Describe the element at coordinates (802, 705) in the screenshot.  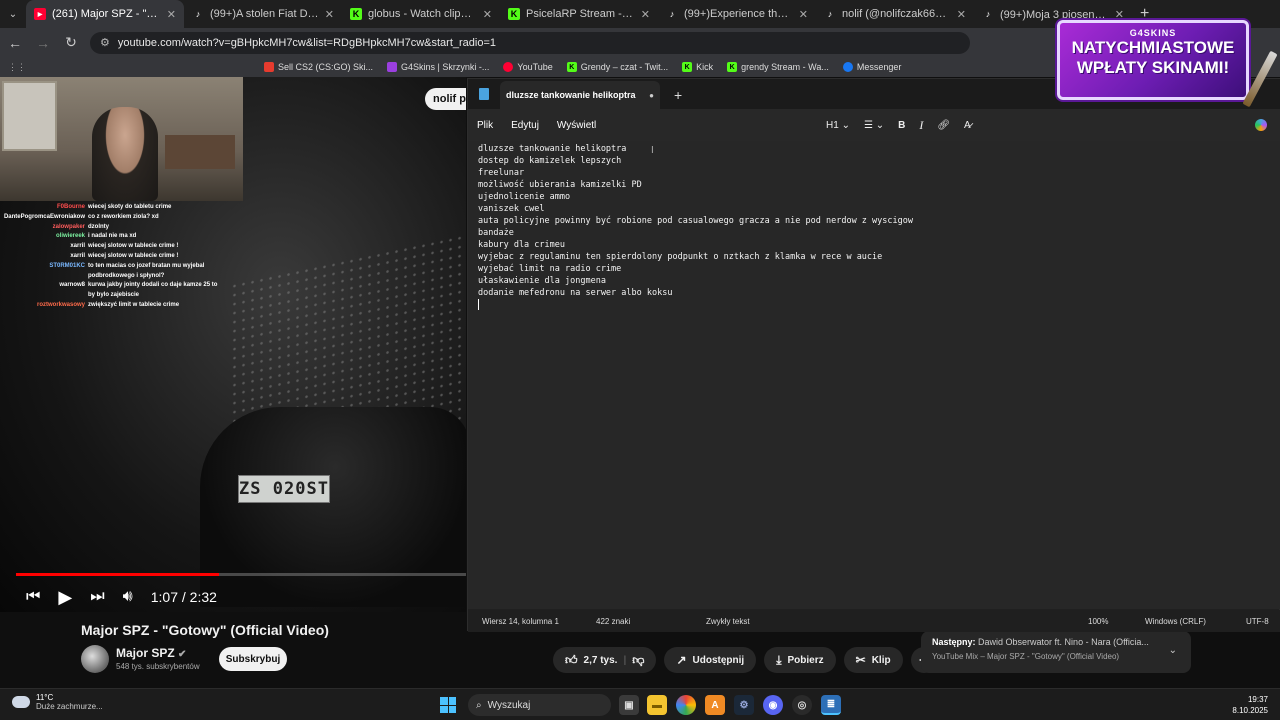
I see `obs-icon: ◎` at that location.